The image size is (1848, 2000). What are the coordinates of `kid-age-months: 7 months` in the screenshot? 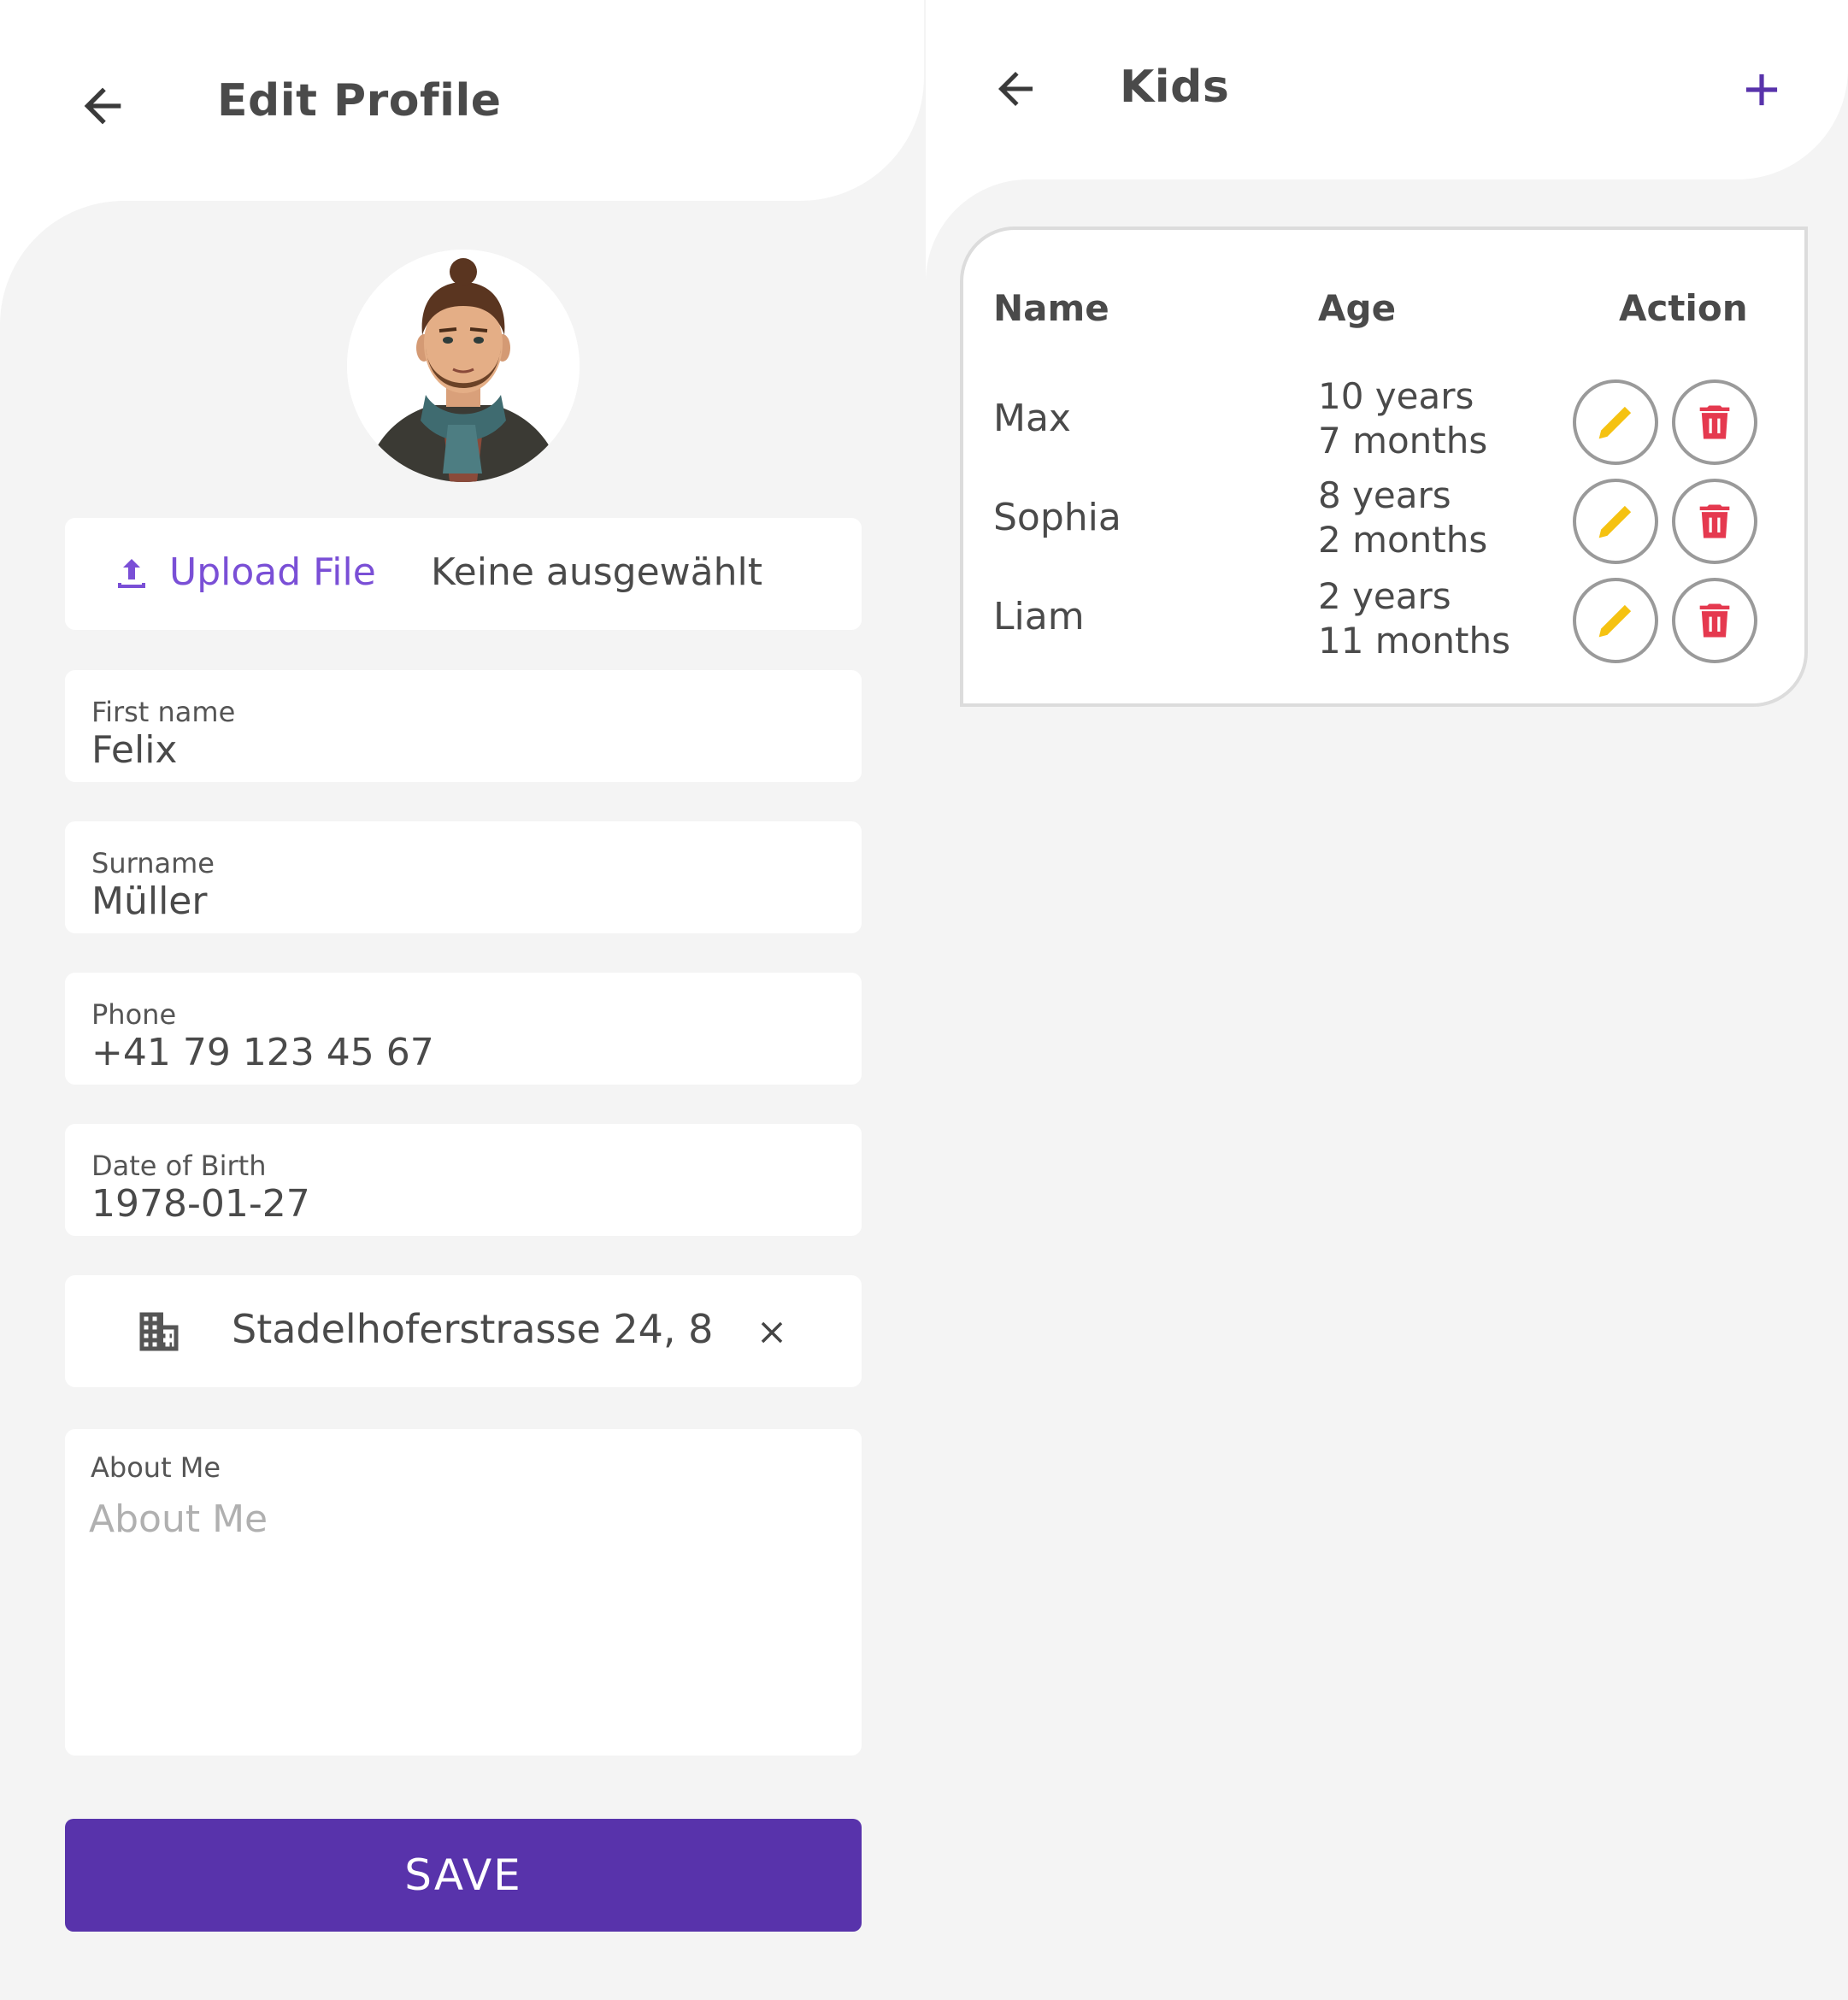 It's located at (1403, 441).